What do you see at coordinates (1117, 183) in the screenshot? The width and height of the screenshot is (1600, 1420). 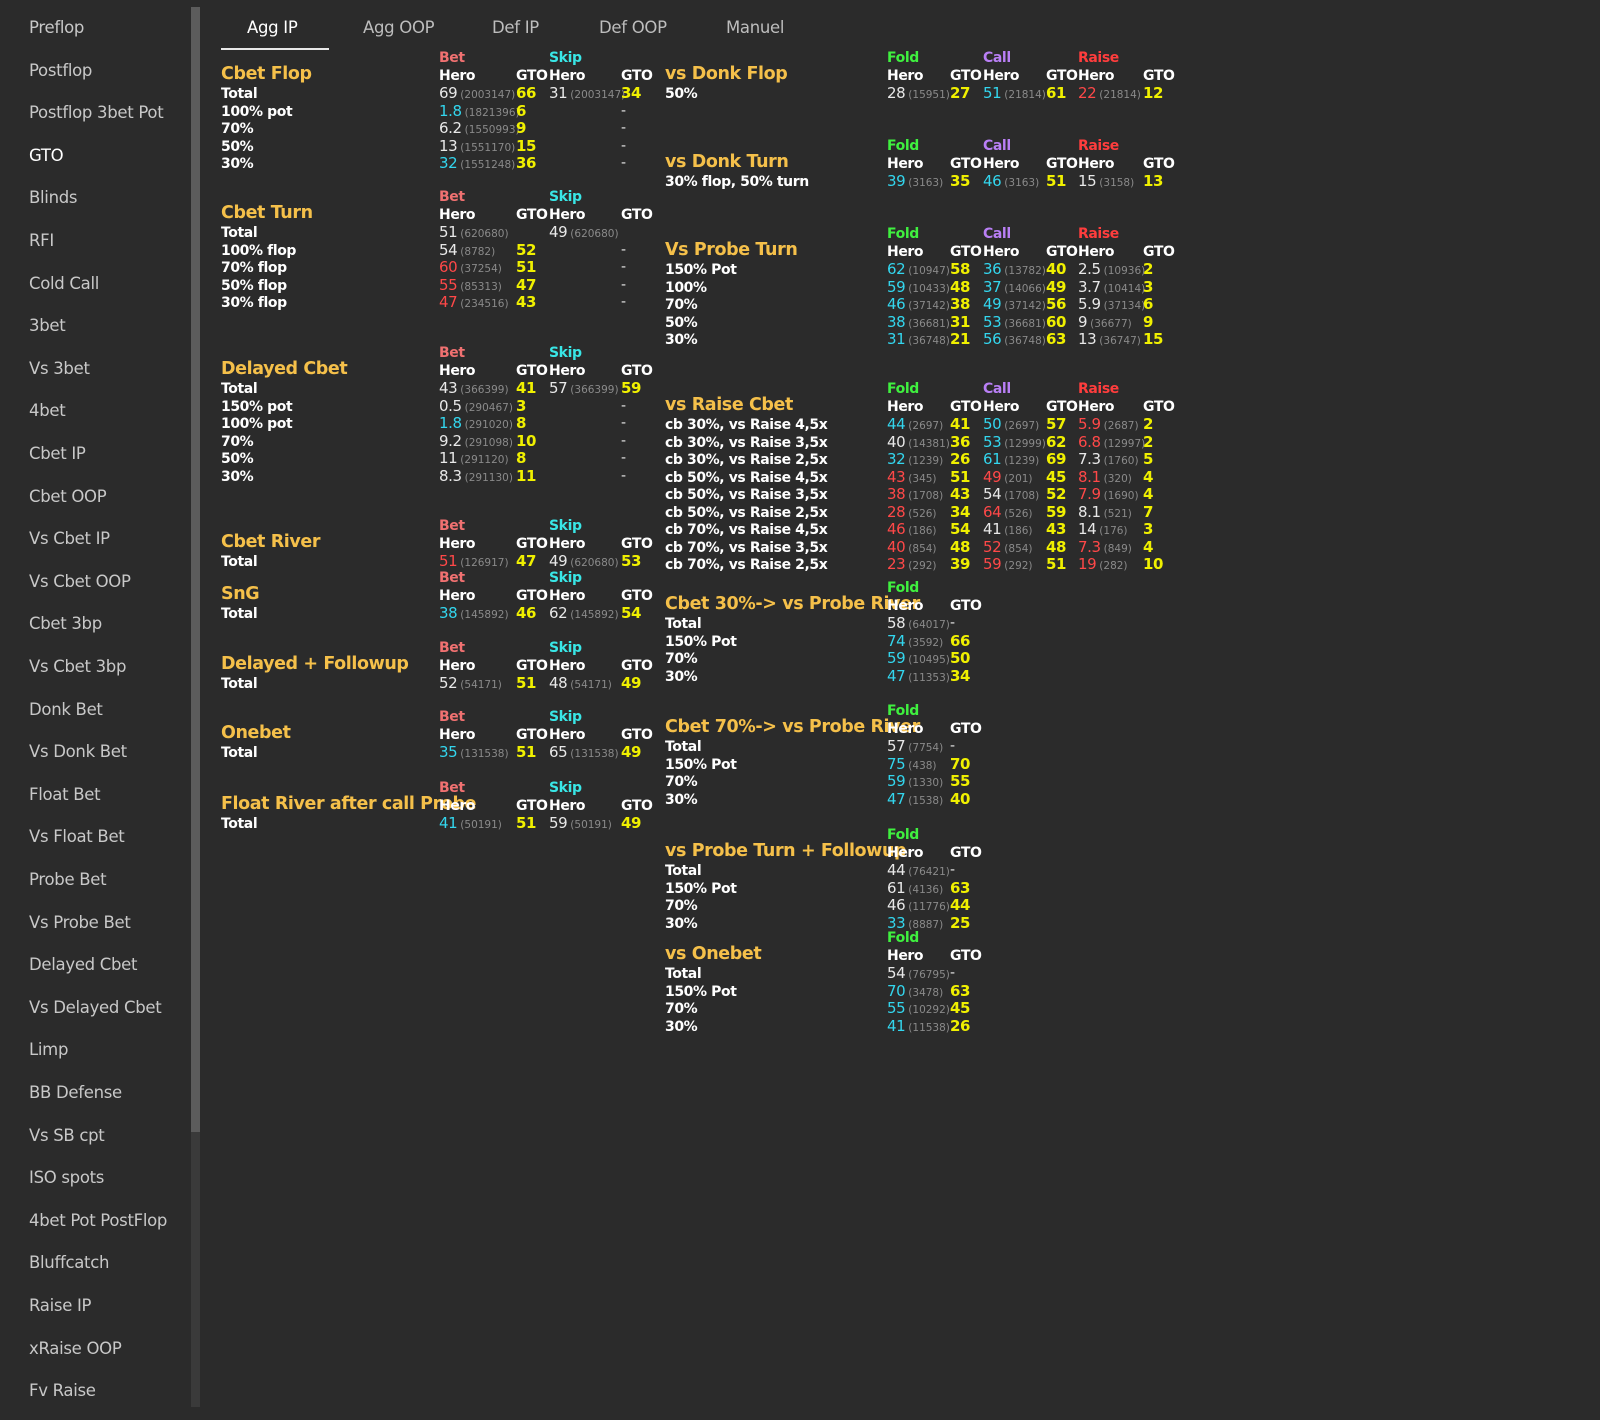 I see `raise-hero-cell-sample-count: (3158)` at bounding box center [1117, 183].